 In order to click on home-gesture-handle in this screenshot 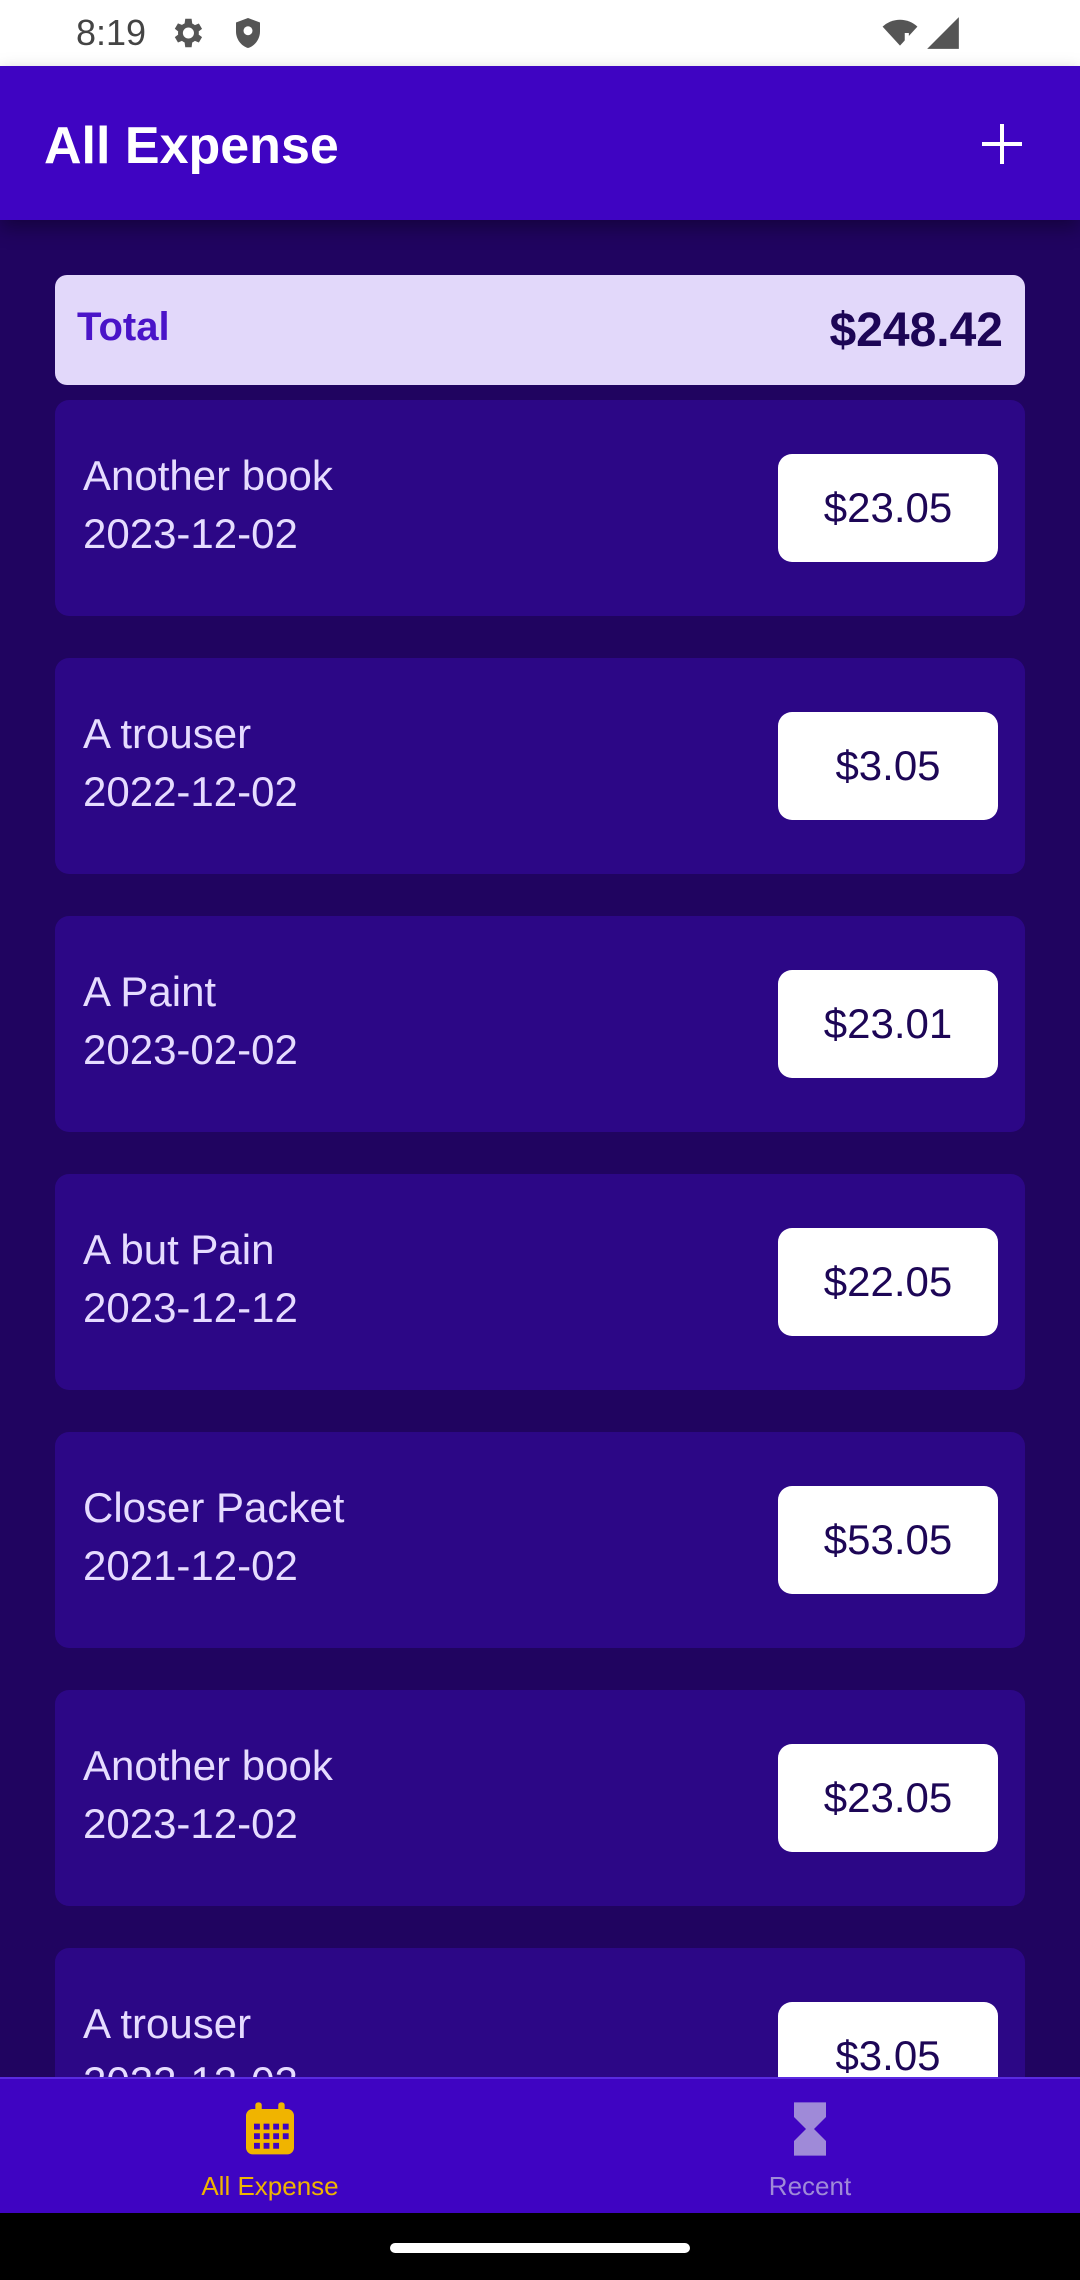, I will do `click(540, 2248)`.